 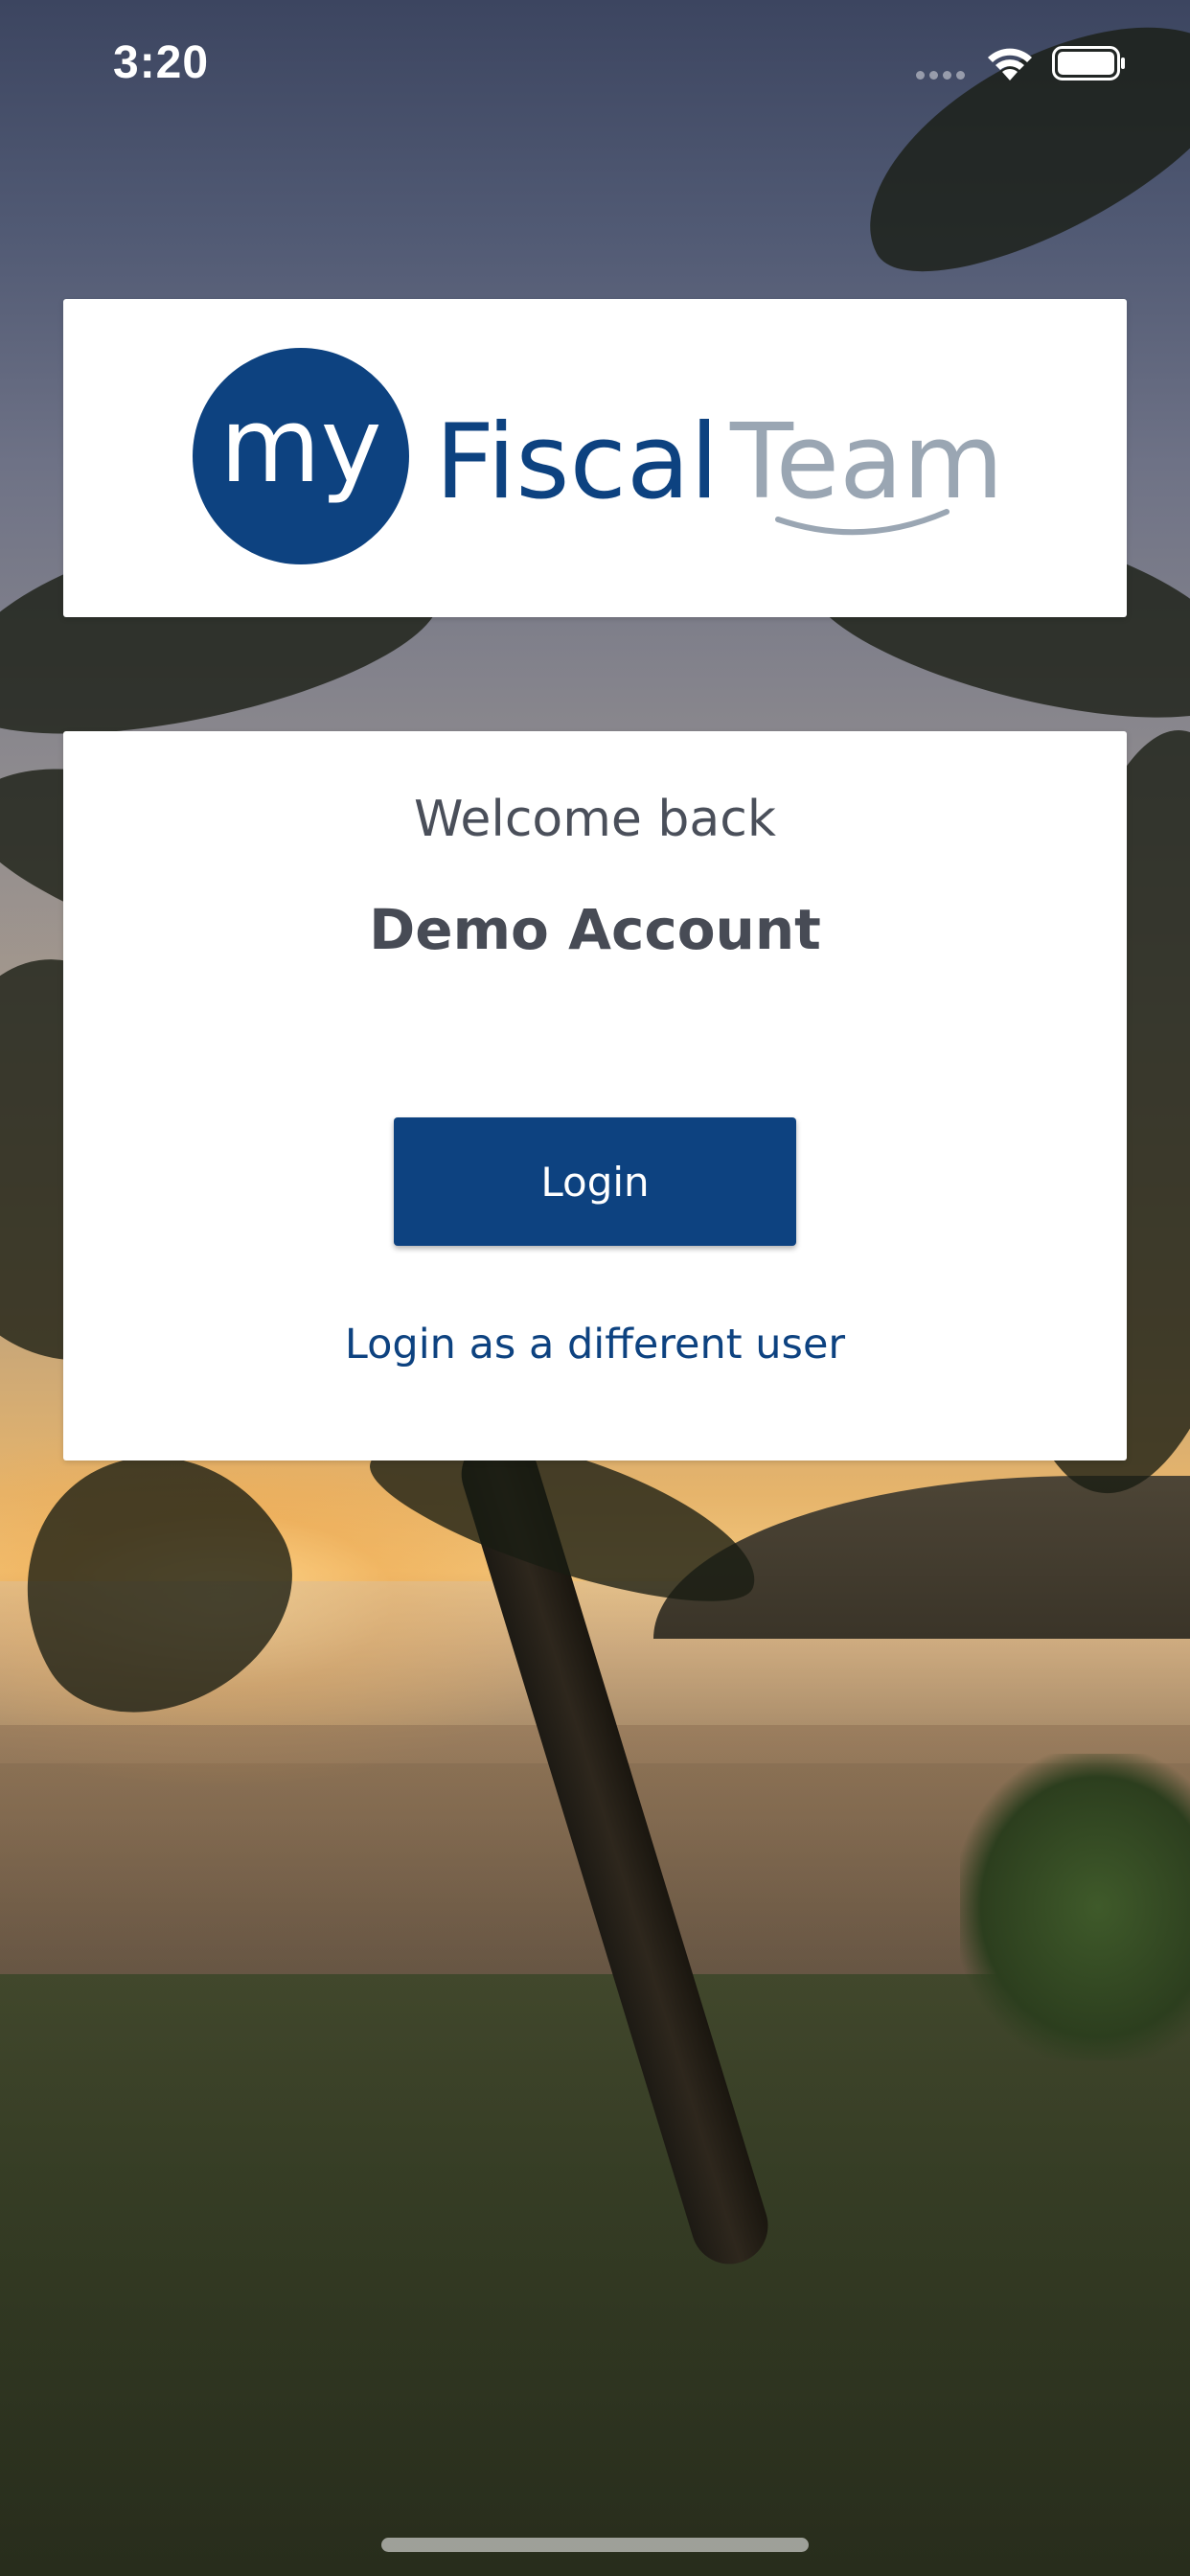 What do you see at coordinates (1089, 63) in the screenshot?
I see `battery-icon` at bounding box center [1089, 63].